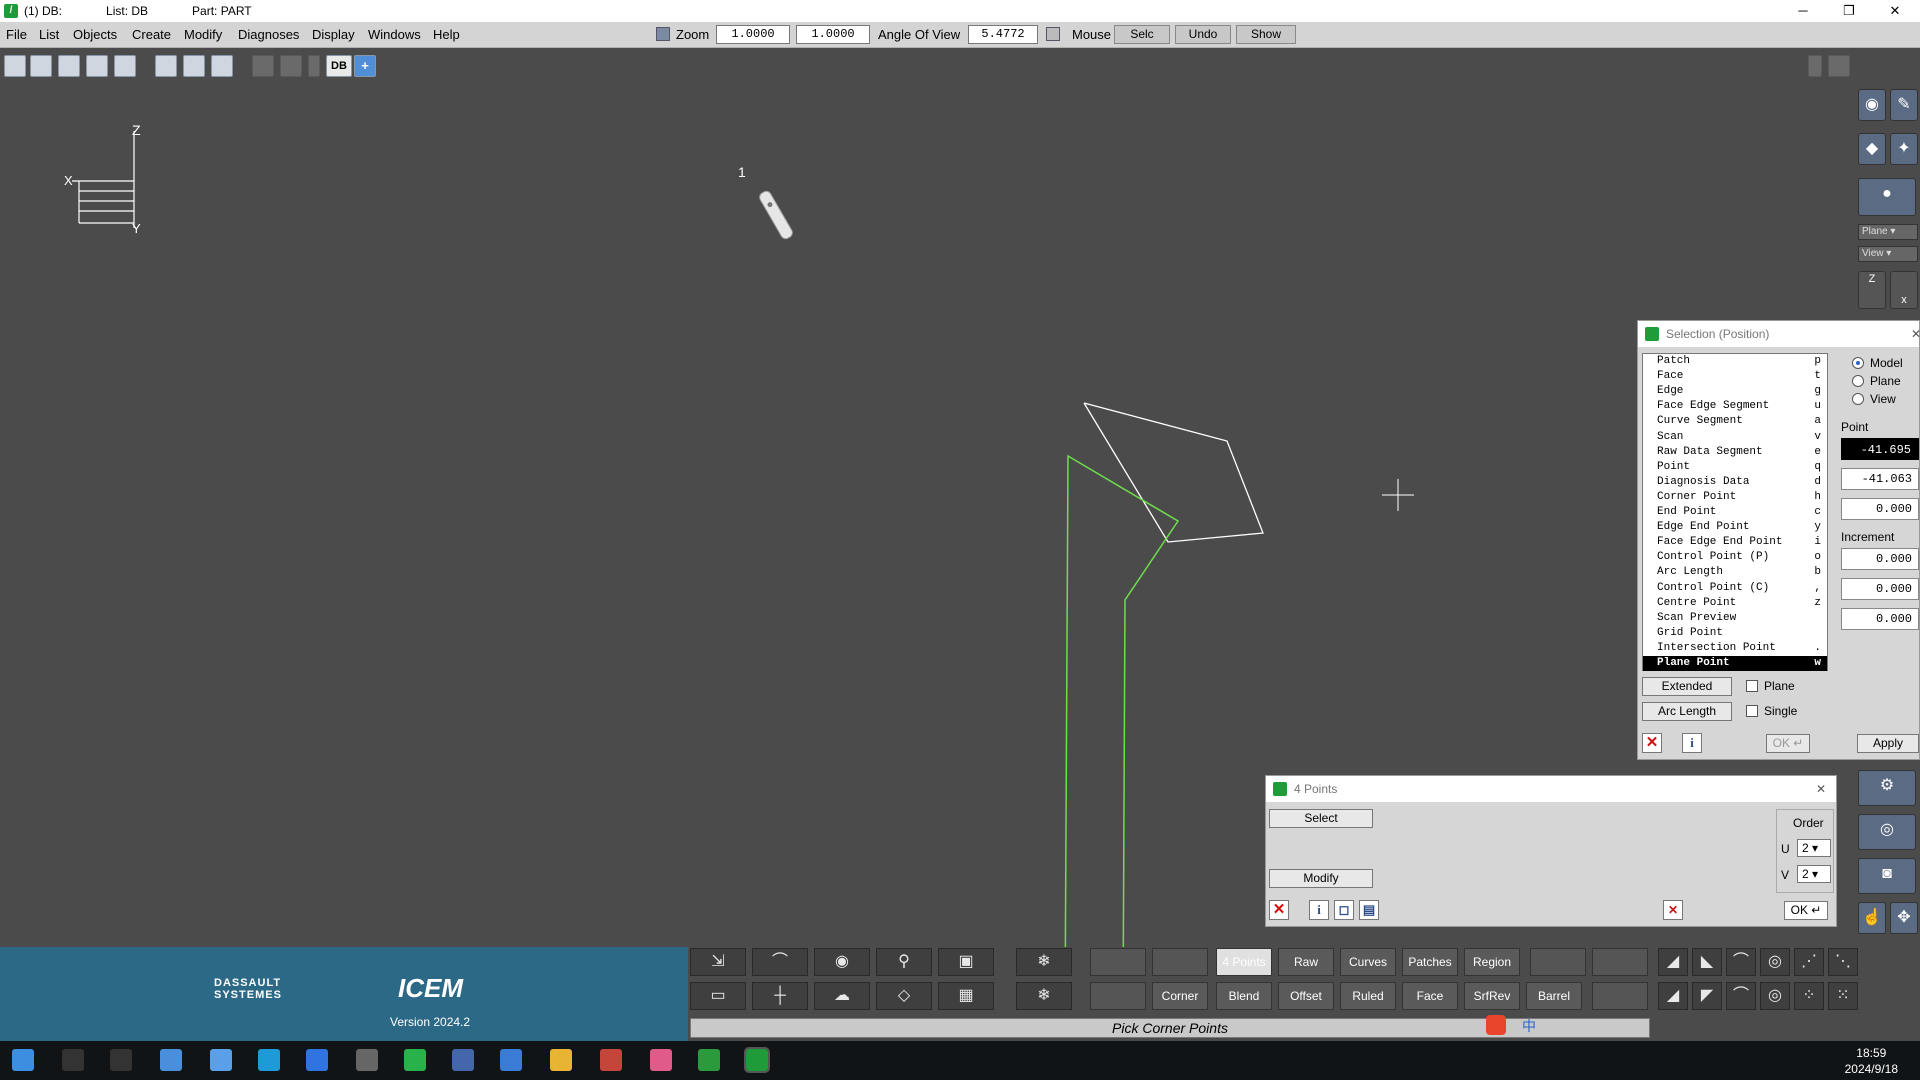 The height and width of the screenshot is (1080, 1920). I want to click on menu-objects: Objects, so click(95, 34).